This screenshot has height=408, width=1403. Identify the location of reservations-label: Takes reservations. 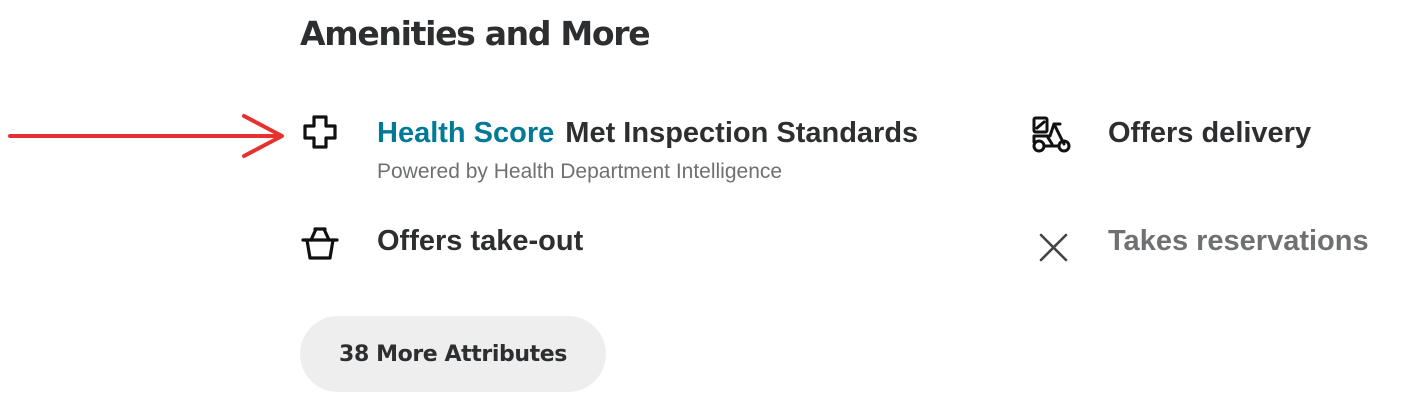
(1238, 241).